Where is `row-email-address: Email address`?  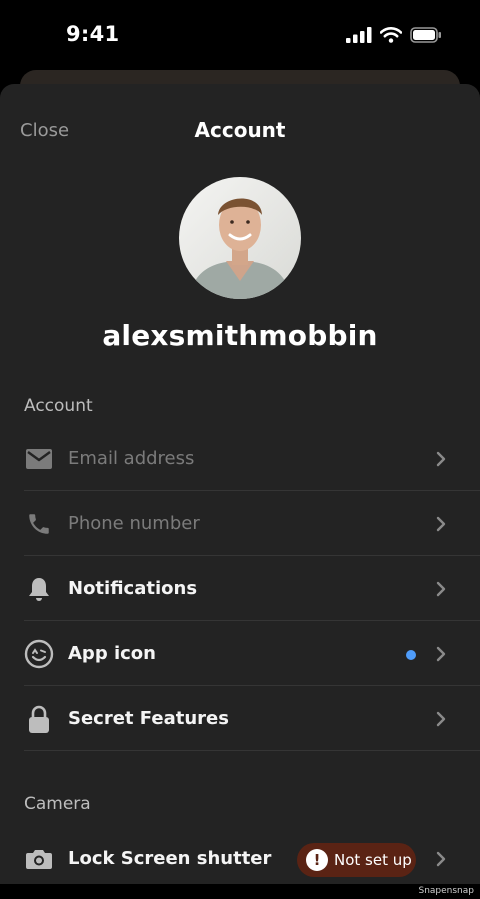 row-email-address: Email address is located at coordinates (240, 459).